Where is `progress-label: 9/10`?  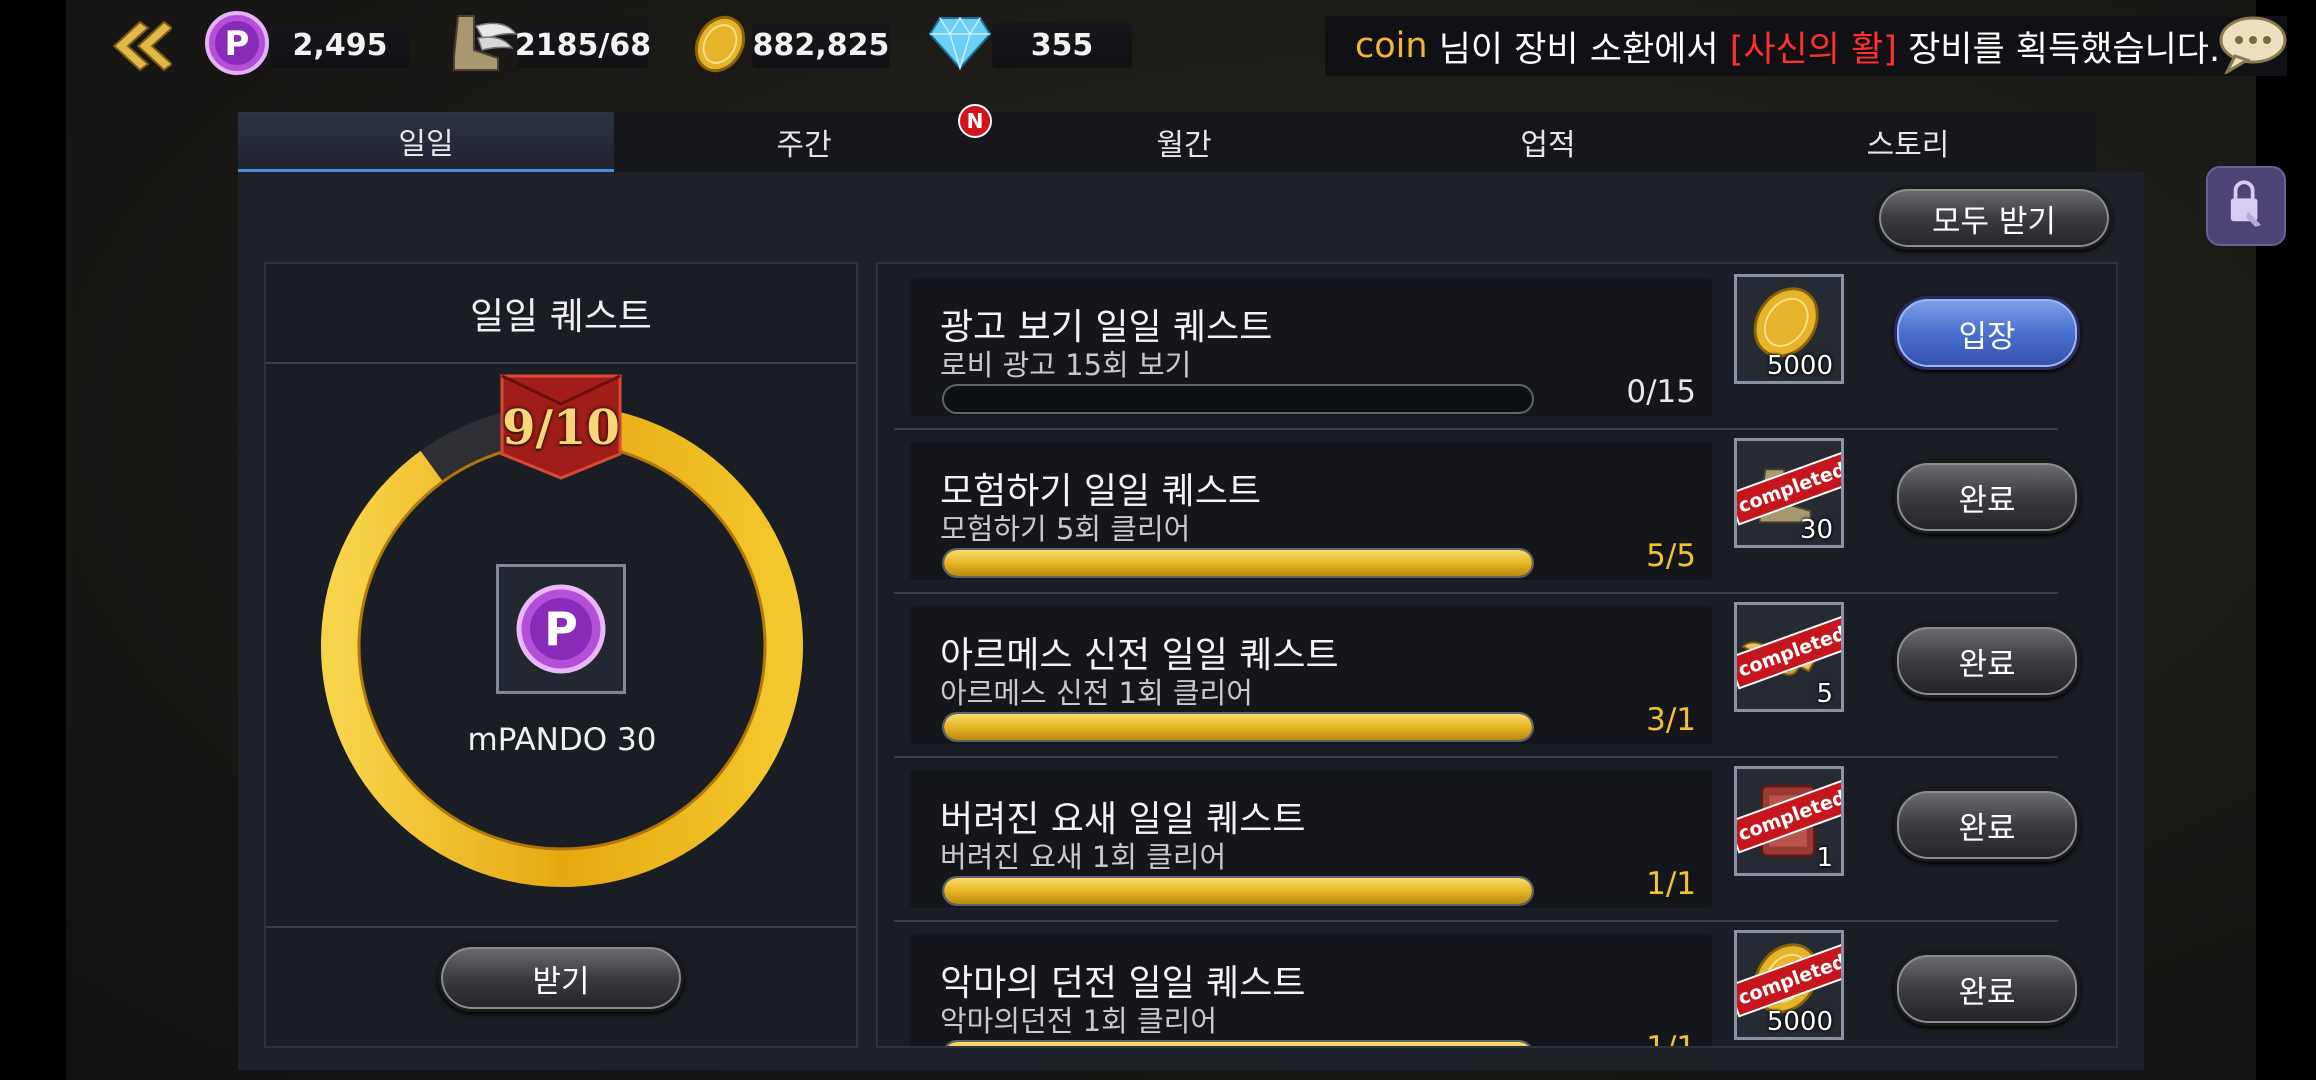 progress-label: 9/10 is located at coordinates (561, 428).